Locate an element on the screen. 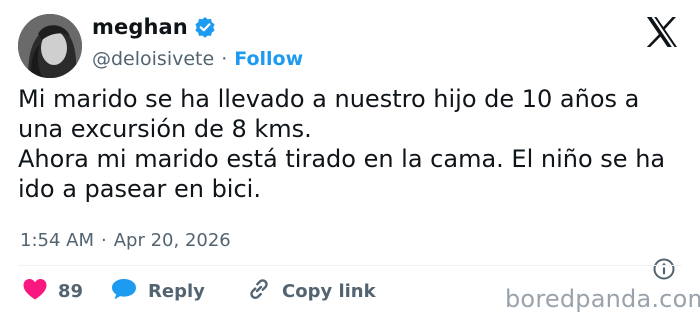 This screenshot has width=700, height=318. tweet-time: 1:54 AM is located at coordinates (57, 240).